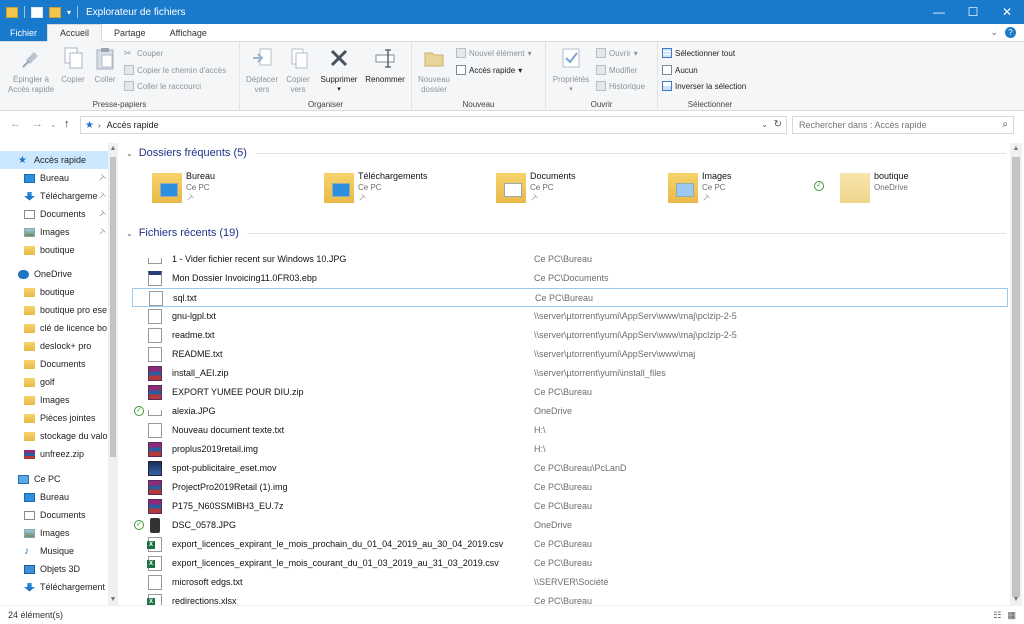 The height and width of the screenshot is (624, 1024). What do you see at coordinates (54, 328) in the screenshot?
I see `nav-item-cl-de-licence-bo: clé de licence bo` at bounding box center [54, 328].